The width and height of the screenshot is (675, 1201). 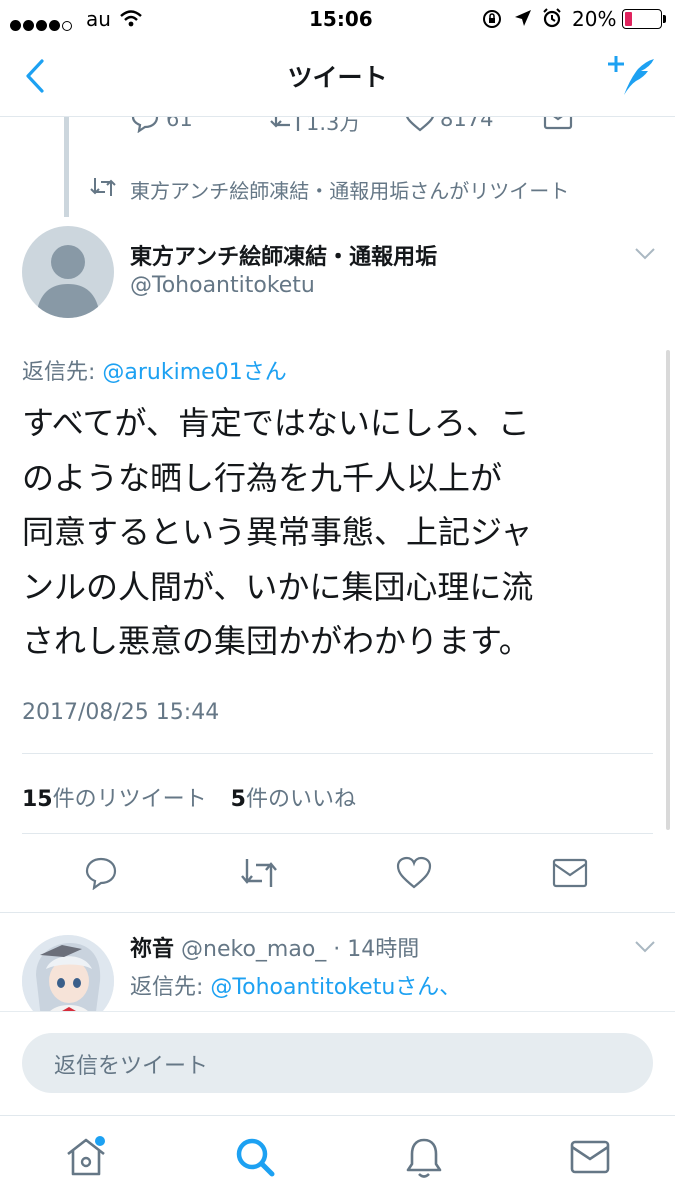 I want to click on compose-tweet-button, so click(x=632, y=76).